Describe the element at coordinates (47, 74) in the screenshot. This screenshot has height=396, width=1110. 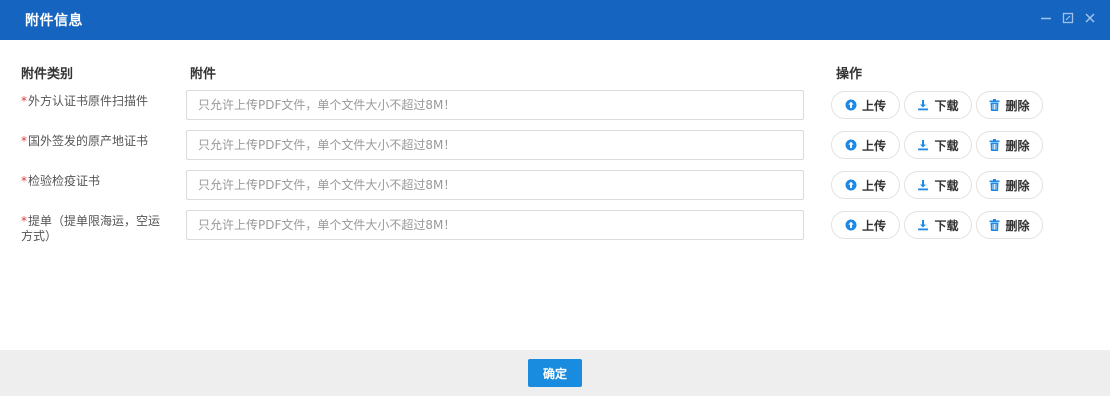
I see `header-category: 附件类别` at that location.